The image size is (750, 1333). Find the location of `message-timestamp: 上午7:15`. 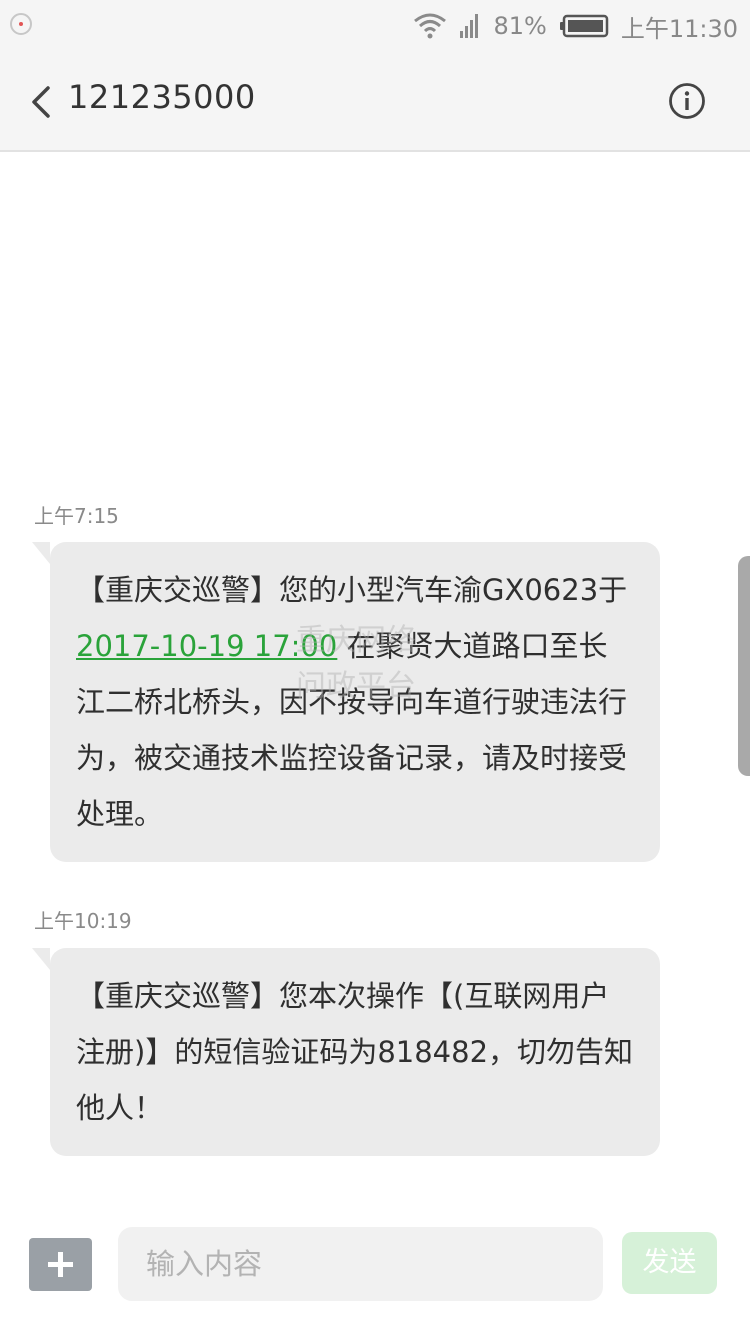

message-timestamp: 上午7:15 is located at coordinates (76, 516).